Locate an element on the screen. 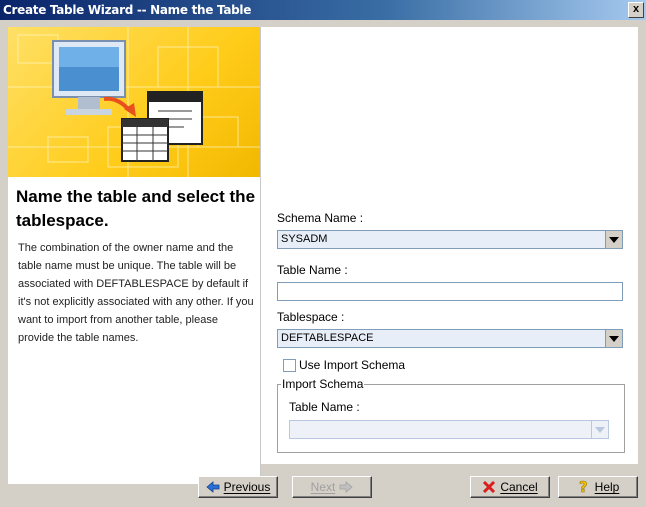 This screenshot has height=507, width=646. next-button: Next is located at coordinates (332, 487).